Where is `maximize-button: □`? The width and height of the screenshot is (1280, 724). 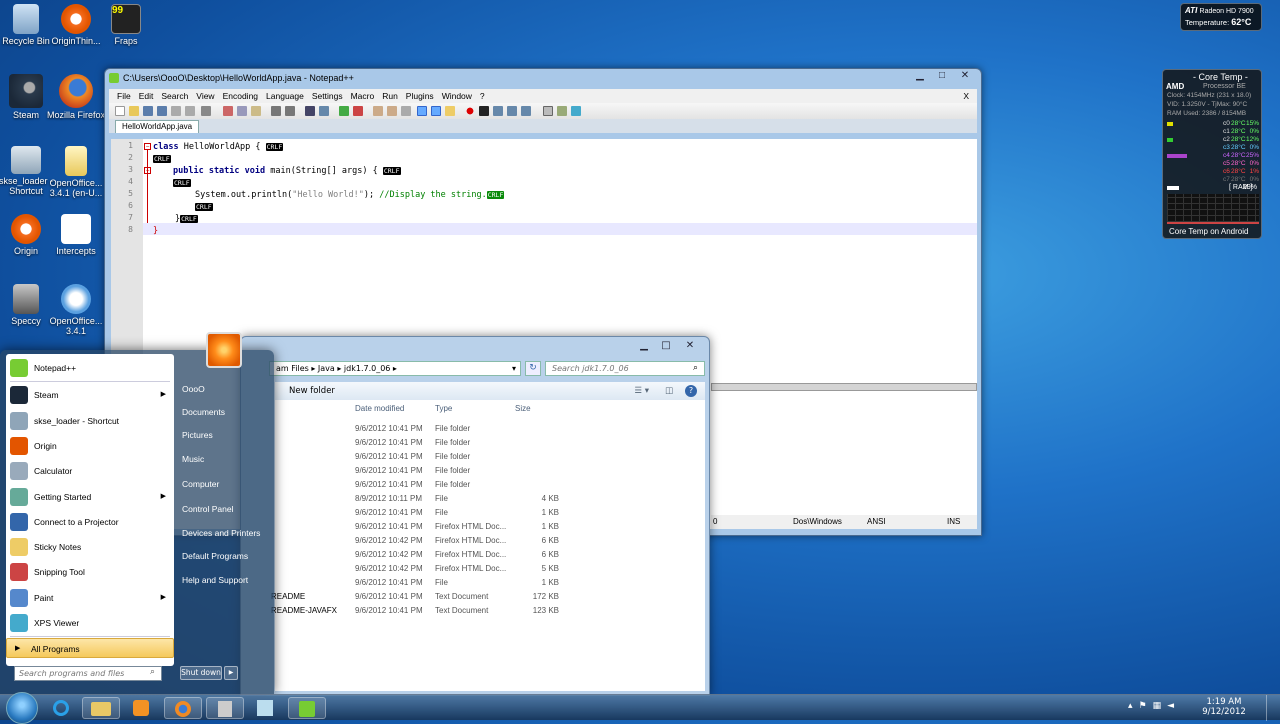
maximize-button: □ is located at coordinates (942, 76).